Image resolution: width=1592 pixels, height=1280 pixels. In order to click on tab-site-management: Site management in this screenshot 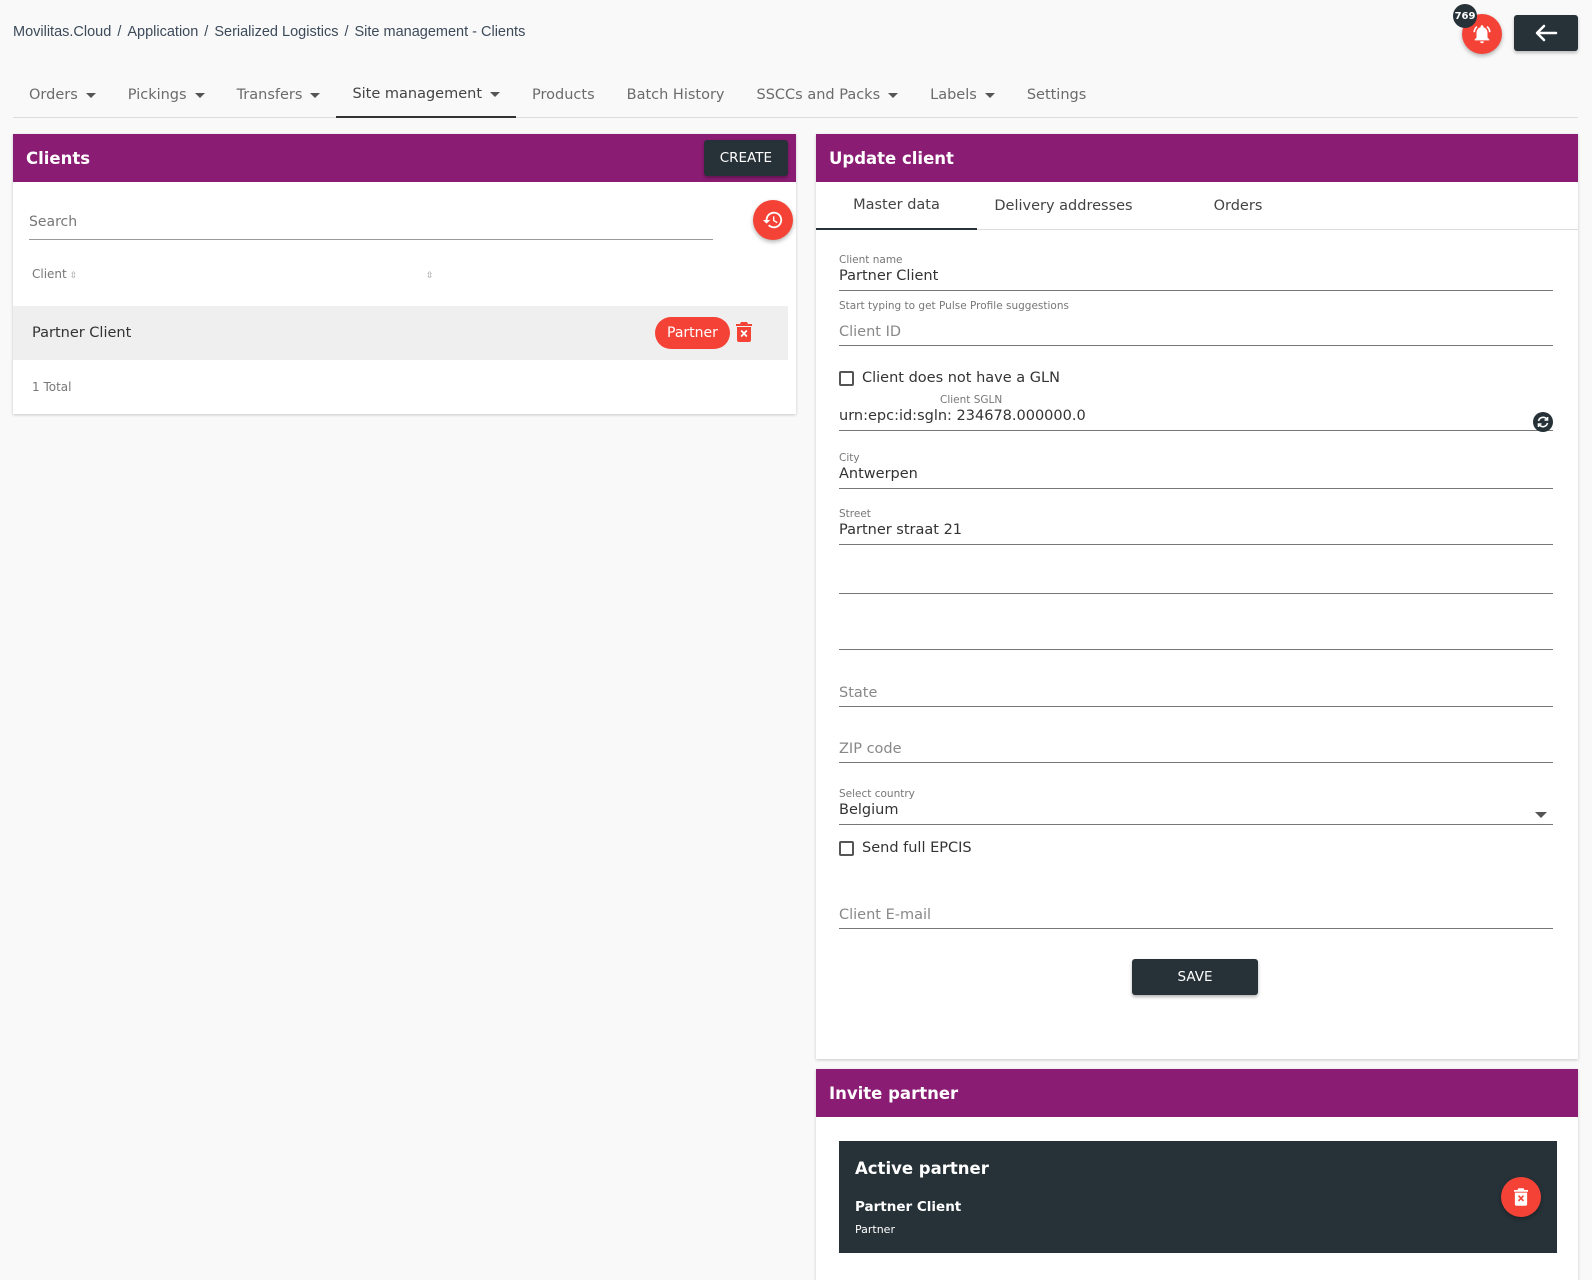, I will do `click(426, 95)`.